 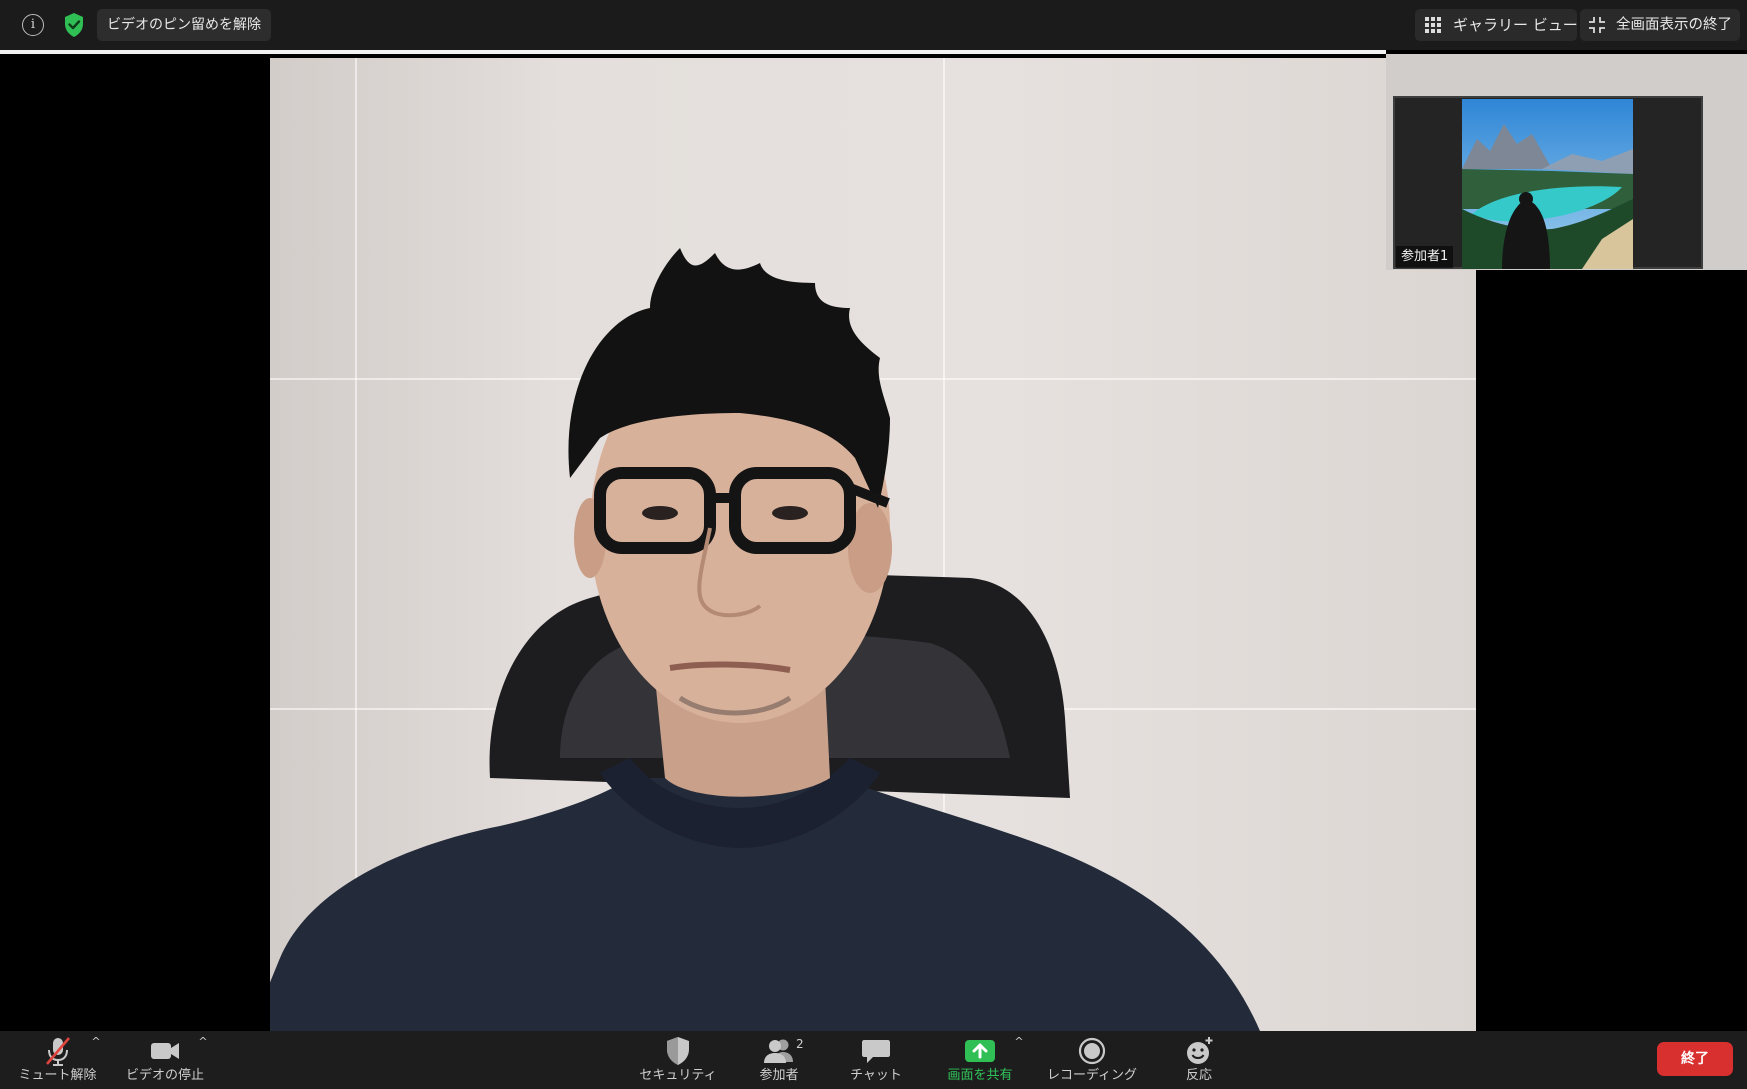 I want to click on stop-video-label: ビデオの停止, so click(x=164, y=1075).